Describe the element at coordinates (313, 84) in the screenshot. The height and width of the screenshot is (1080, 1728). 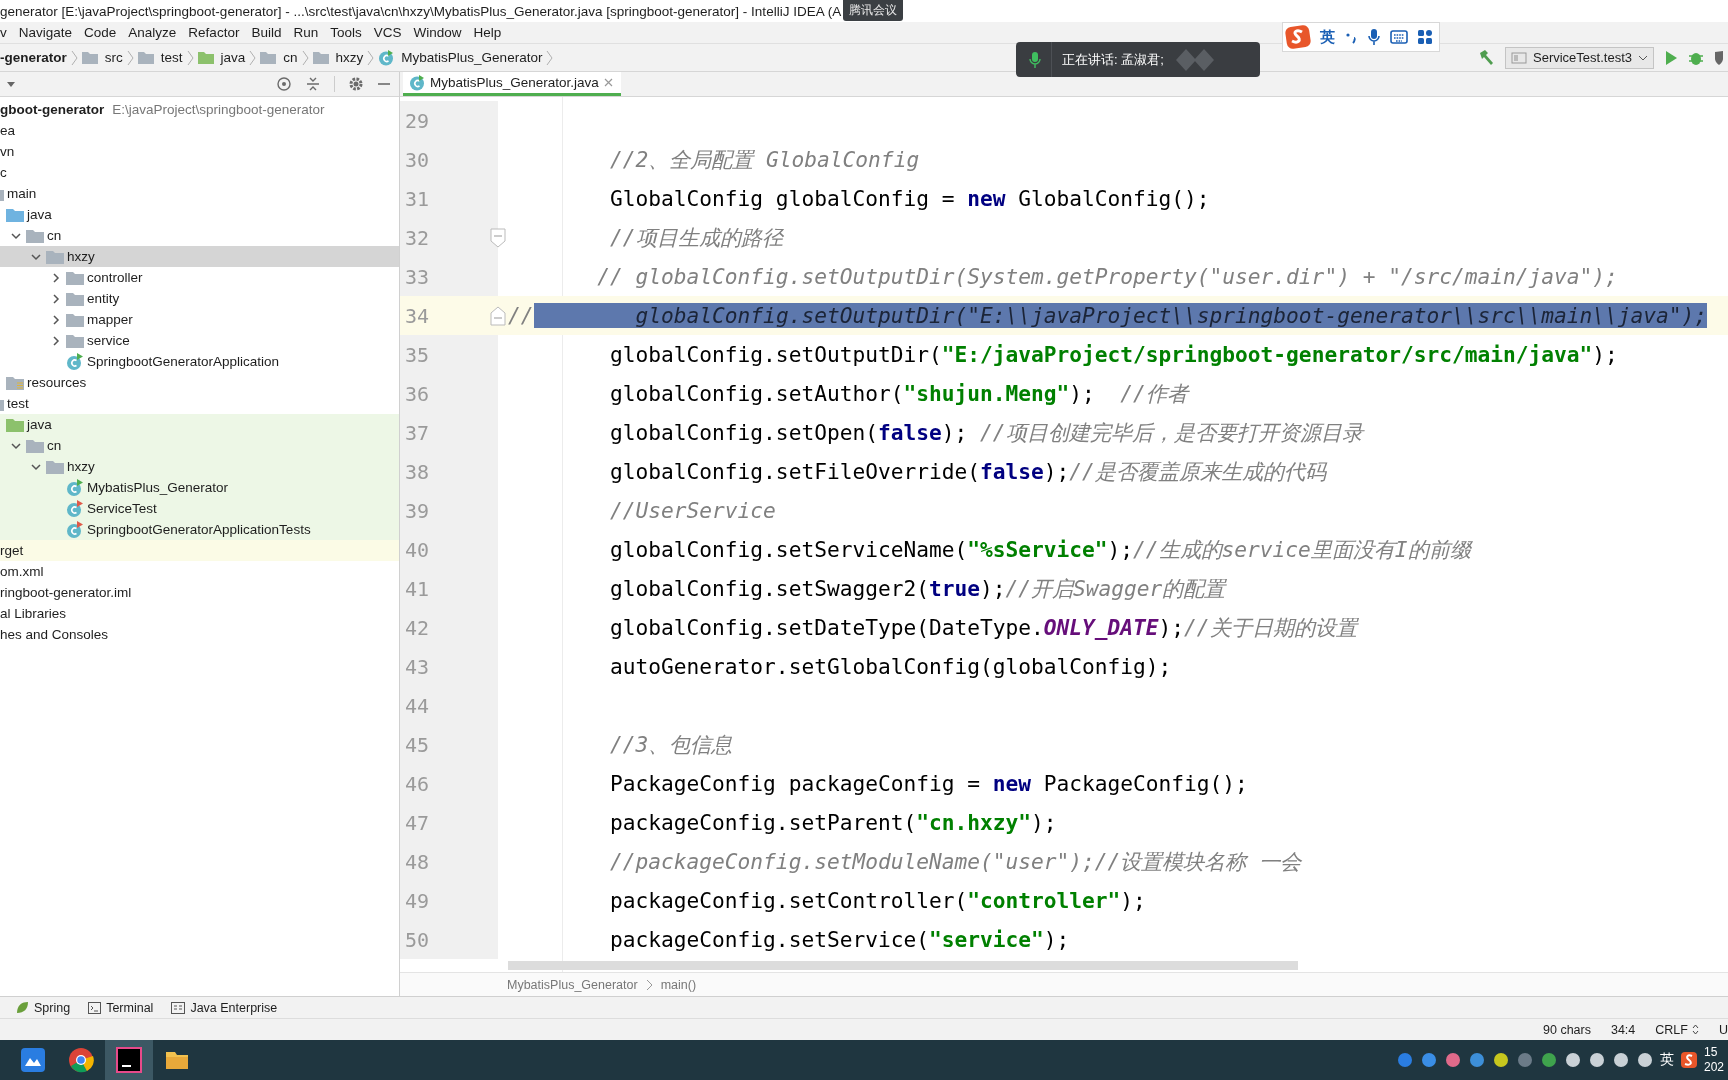
I see `collapse-all-icon` at that location.